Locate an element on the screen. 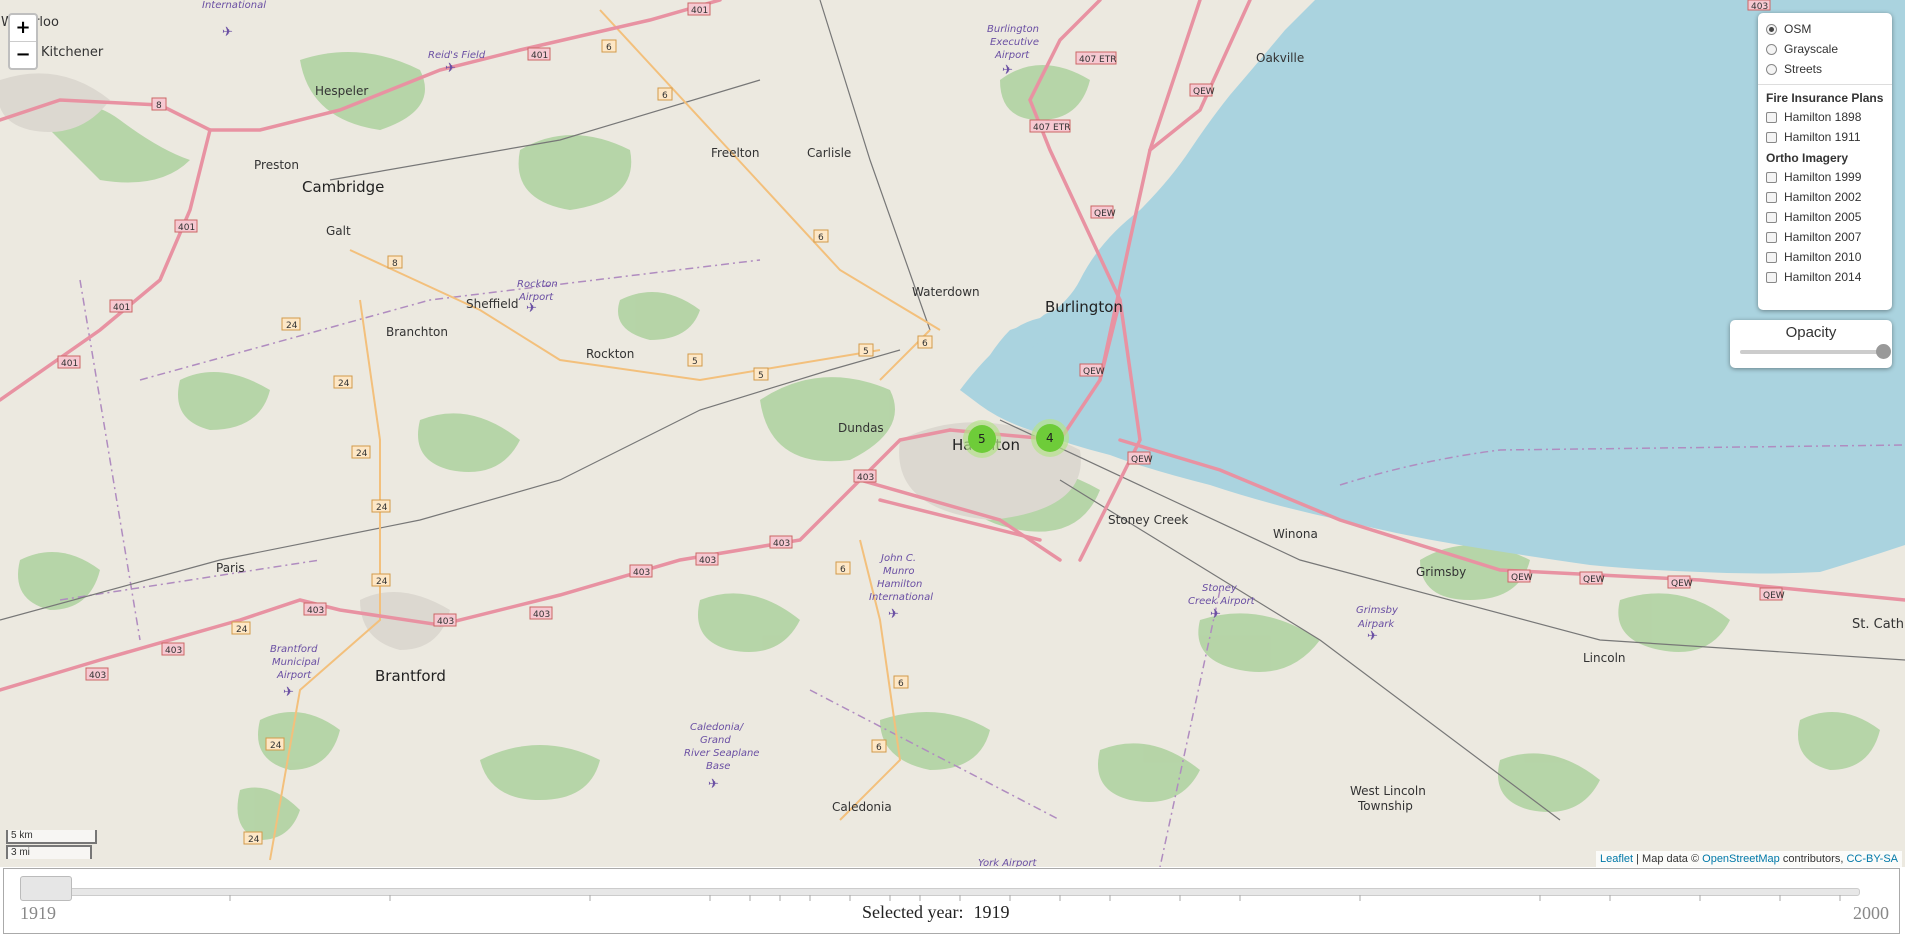  layer-label: Grayscale is located at coordinates (1811, 49).